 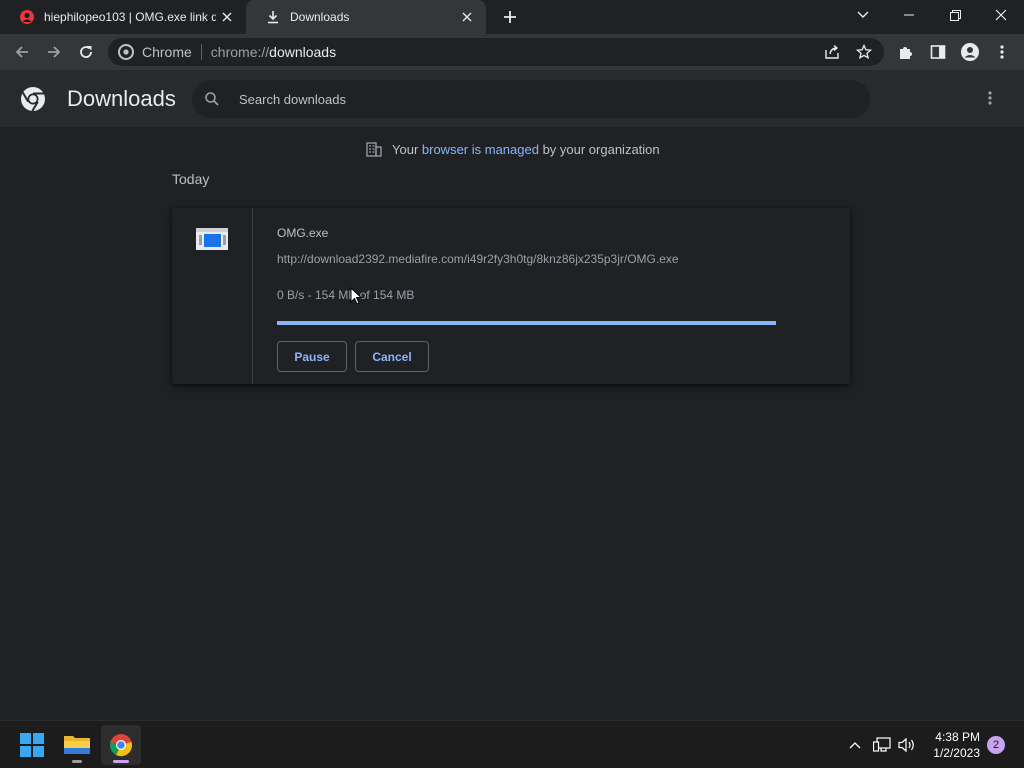 I want to click on file-name: OMG.exe, so click(x=303, y=233).